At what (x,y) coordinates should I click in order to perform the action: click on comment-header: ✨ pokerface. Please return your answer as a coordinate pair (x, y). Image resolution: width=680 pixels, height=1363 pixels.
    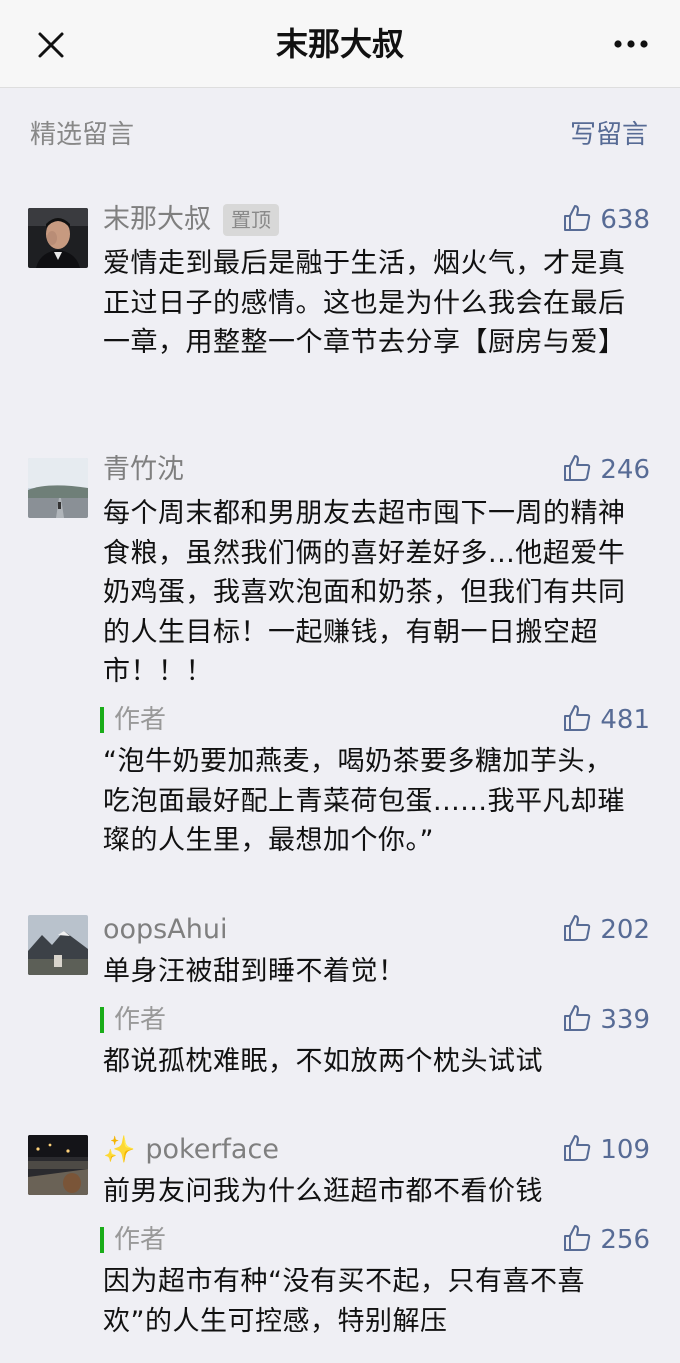
    Looking at the image, I should click on (191, 1150).